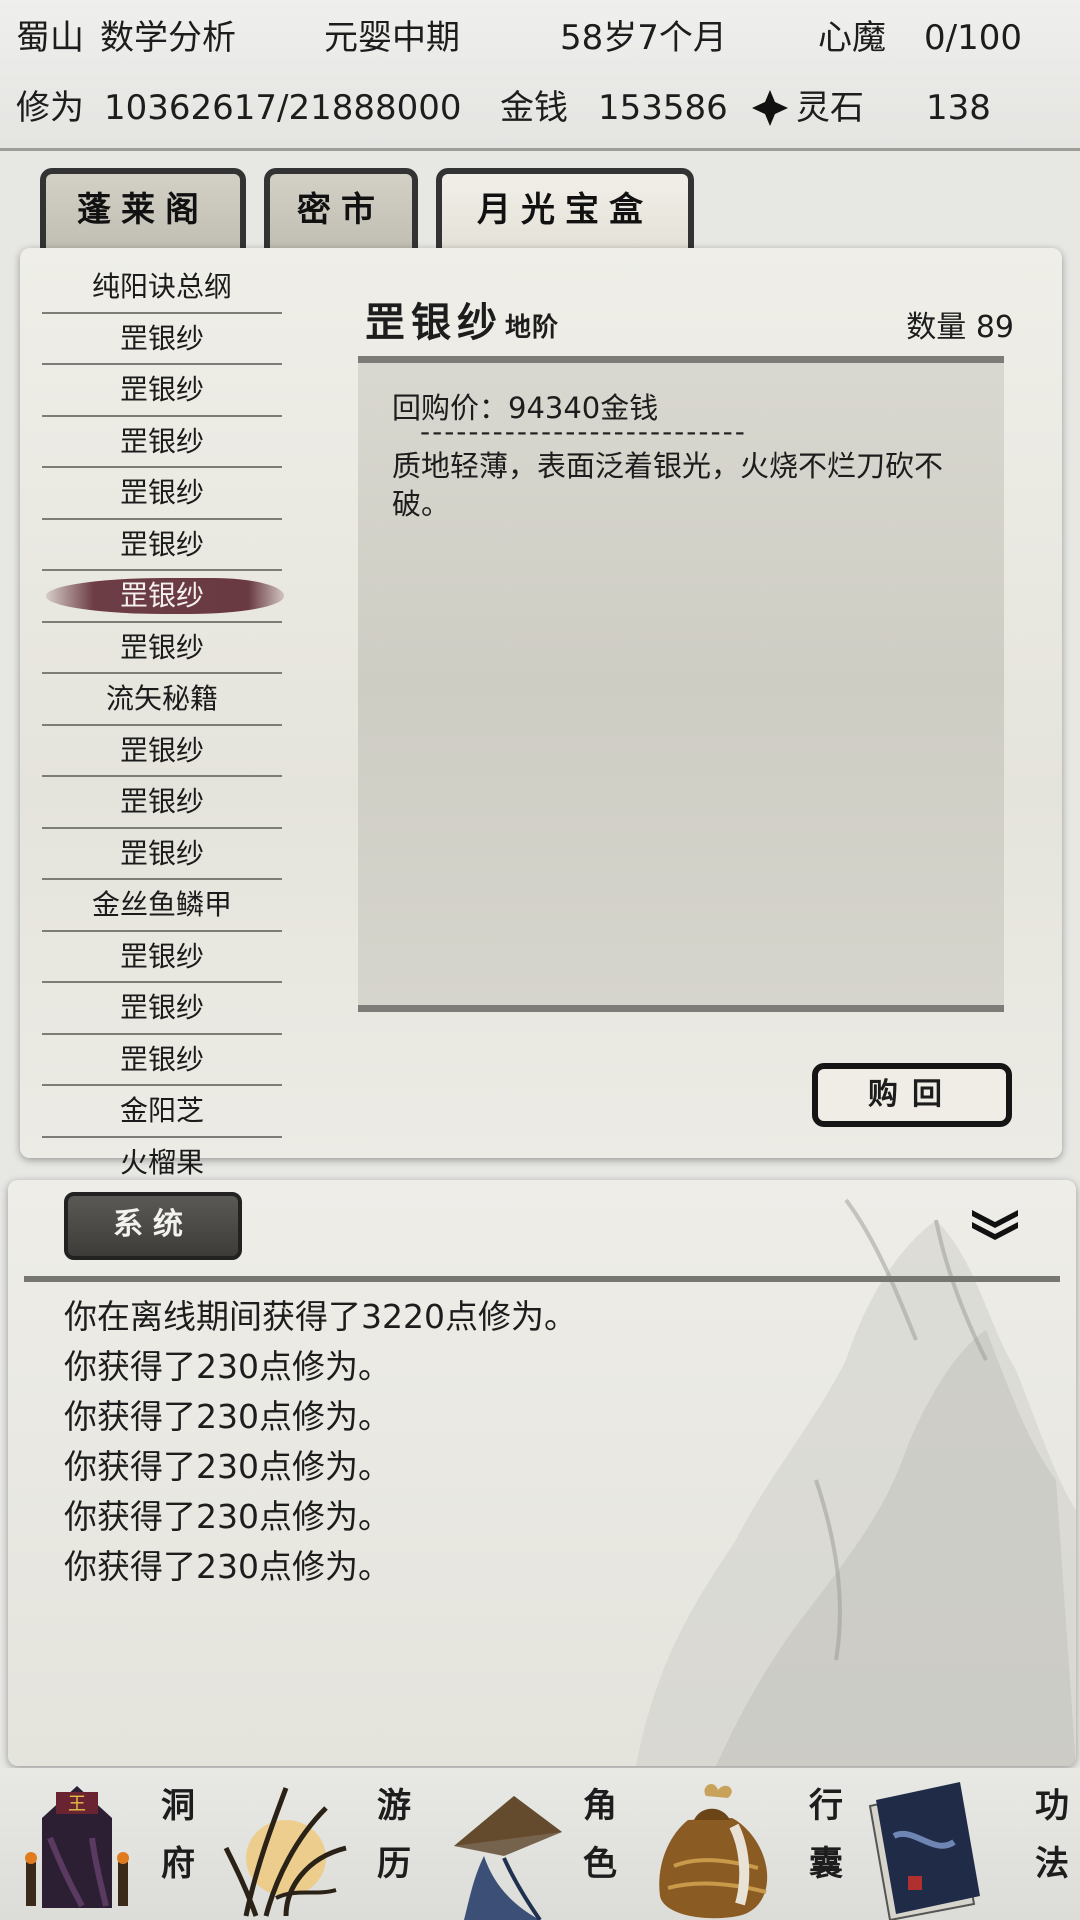 Image resolution: width=1080 pixels, height=1920 pixels. I want to click on message-divider, so click(542, 1279).